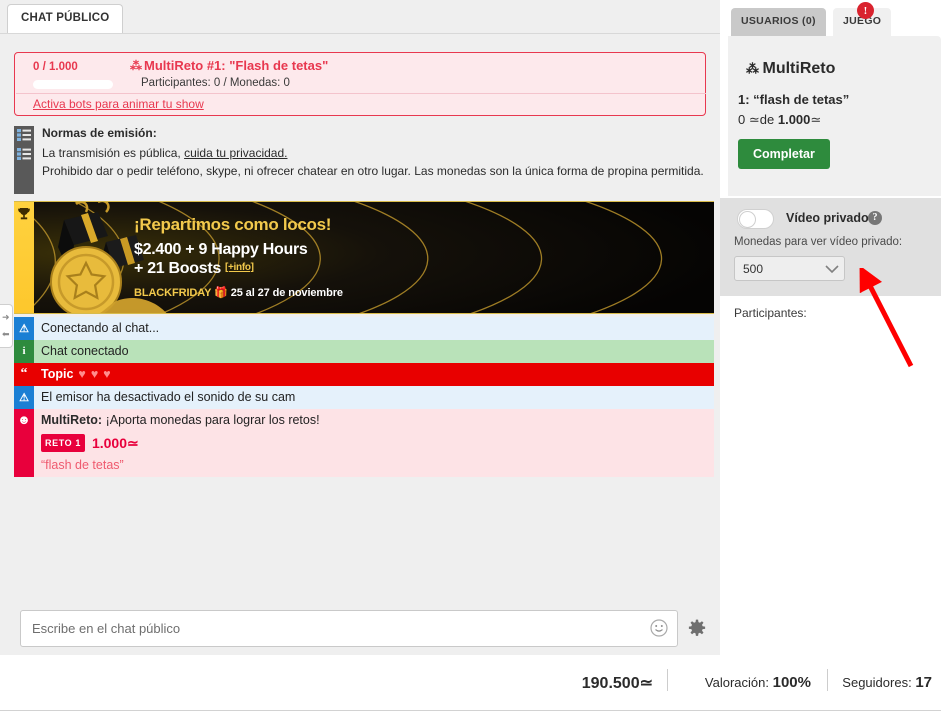 This screenshot has height=713, width=941. I want to click on banner-footer: BLACKFRIDAY 🎁 25 al 27 de noviembre, so click(238, 292).